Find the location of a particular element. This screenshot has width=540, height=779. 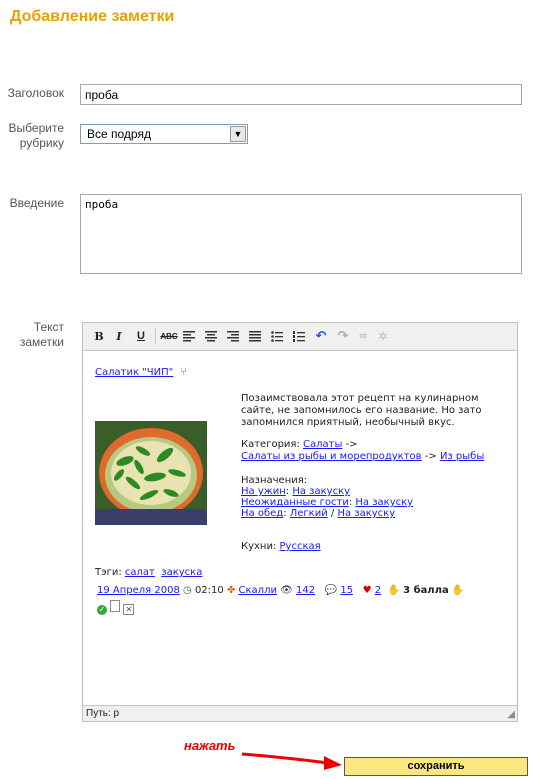

purpose-link: На обед is located at coordinates (262, 513).